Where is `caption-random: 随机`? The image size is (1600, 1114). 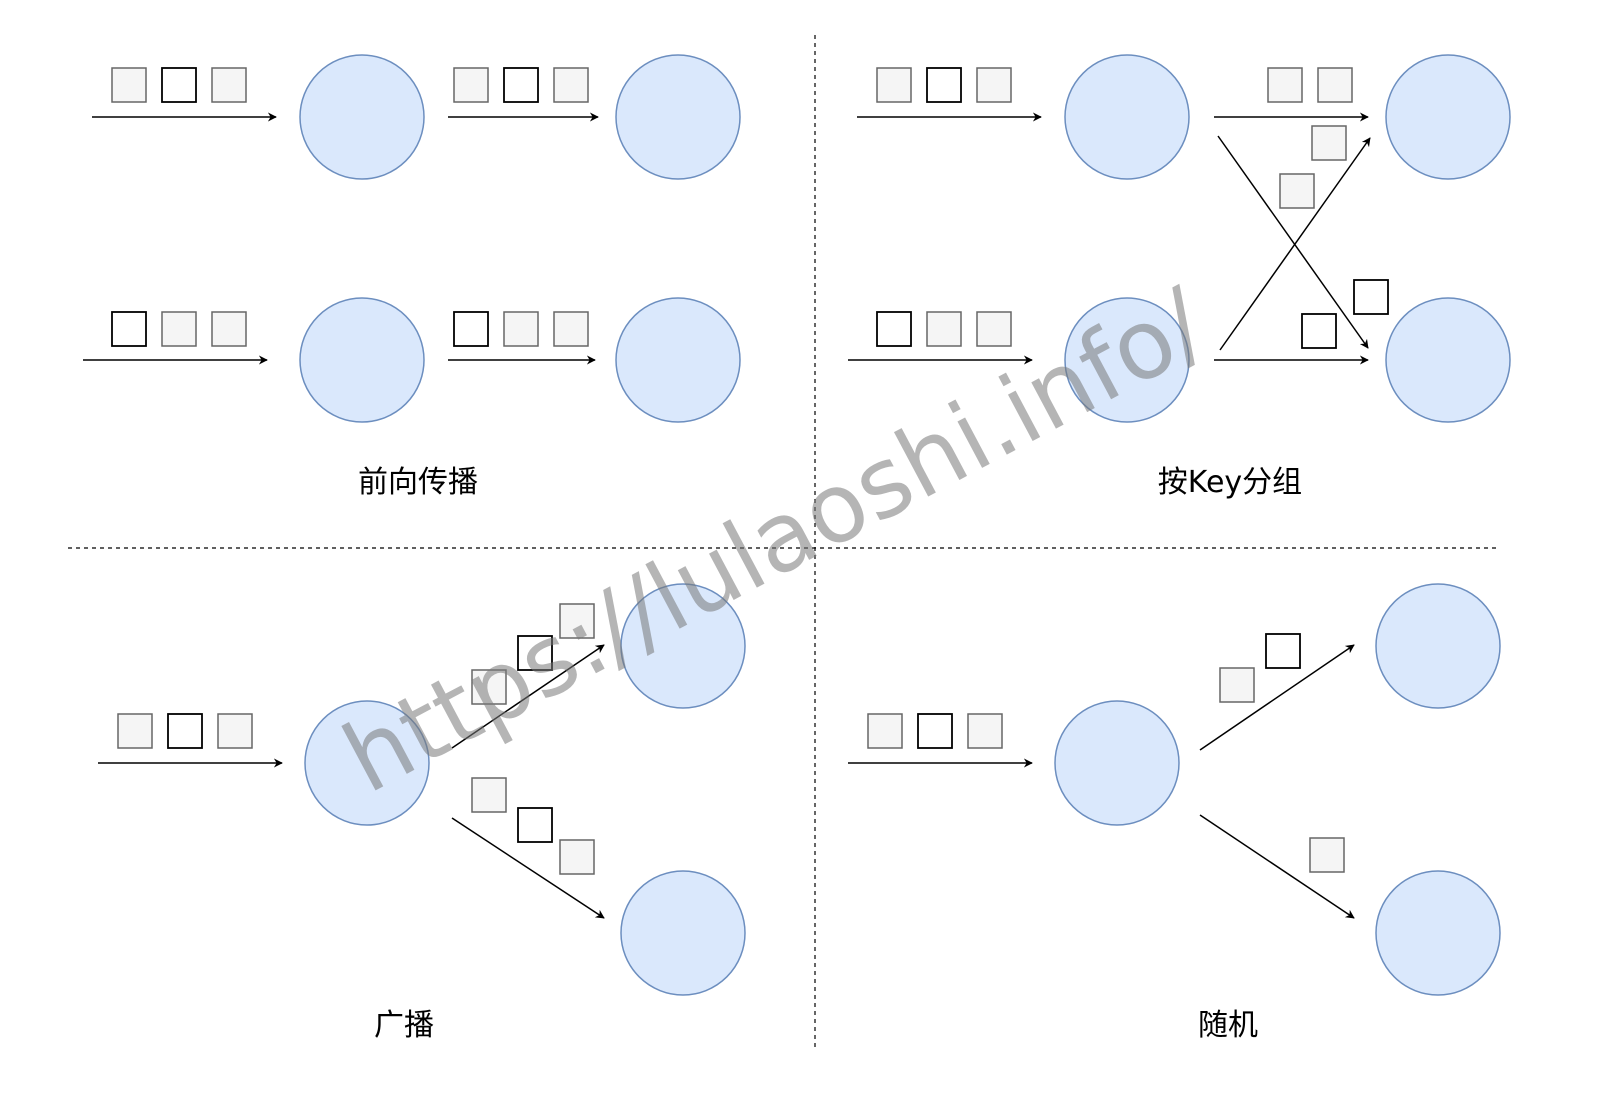 caption-random: 随机 is located at coordinates (1228, 1025).